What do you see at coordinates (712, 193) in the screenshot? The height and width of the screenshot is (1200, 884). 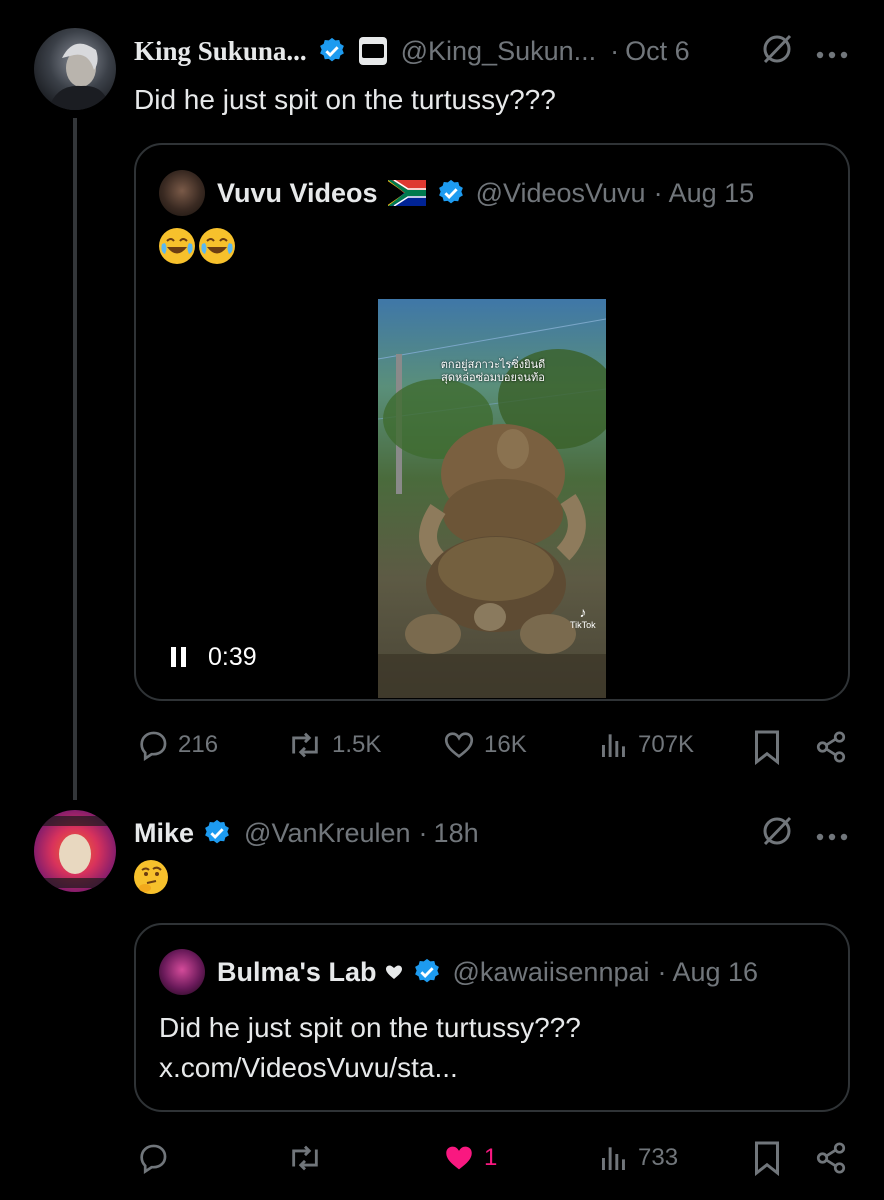 I see `quote1-date: Aug 15` at bounding box center [712, 193].